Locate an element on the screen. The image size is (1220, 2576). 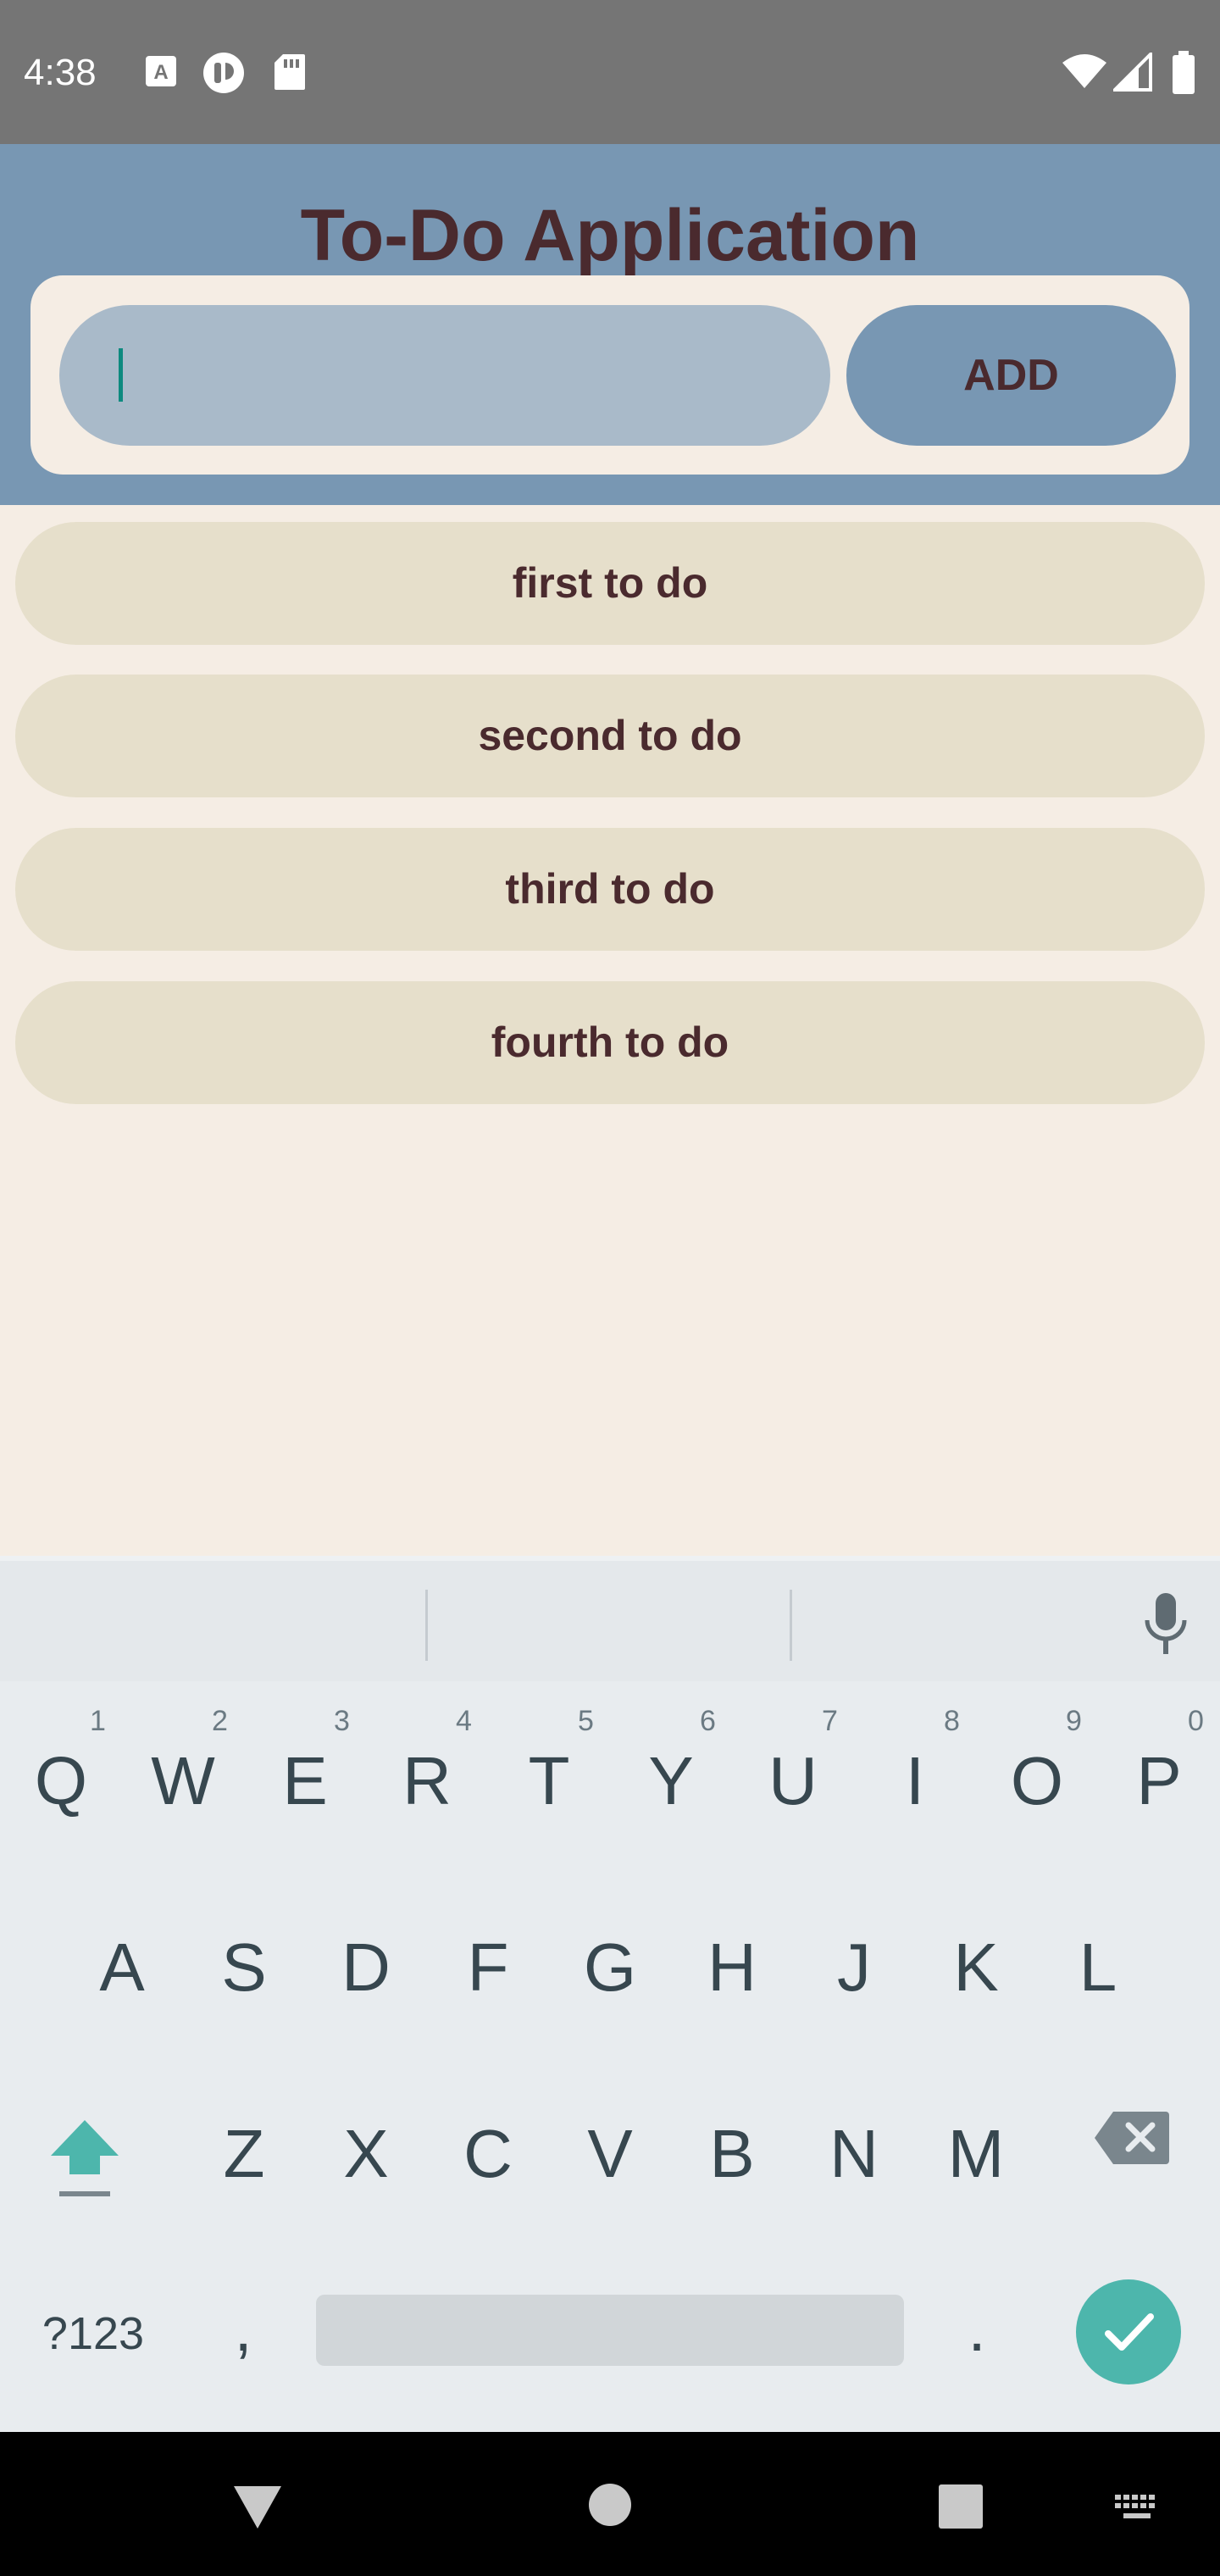
key-k: K is located at coordinates (976, 1967).